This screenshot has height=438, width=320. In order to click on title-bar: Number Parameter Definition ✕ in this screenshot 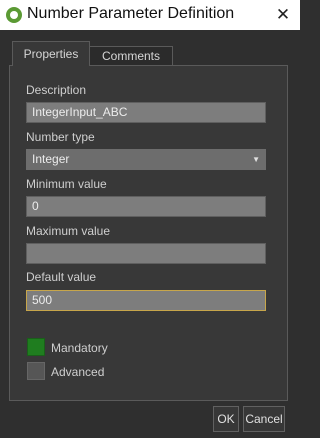, I will do `click(150, 15)`.